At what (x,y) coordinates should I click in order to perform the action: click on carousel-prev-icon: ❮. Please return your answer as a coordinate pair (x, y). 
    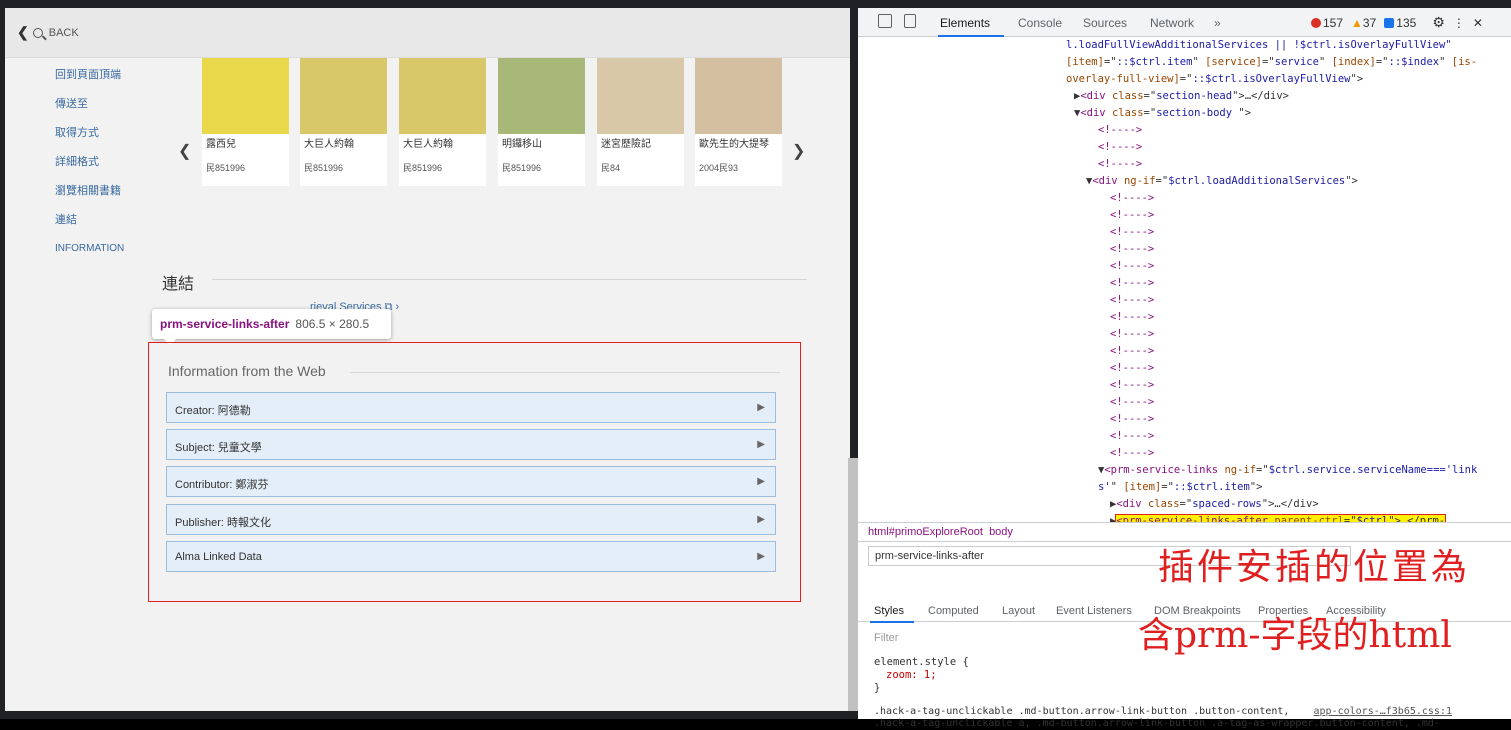
    Looking at the image, I should click on (184, 151).